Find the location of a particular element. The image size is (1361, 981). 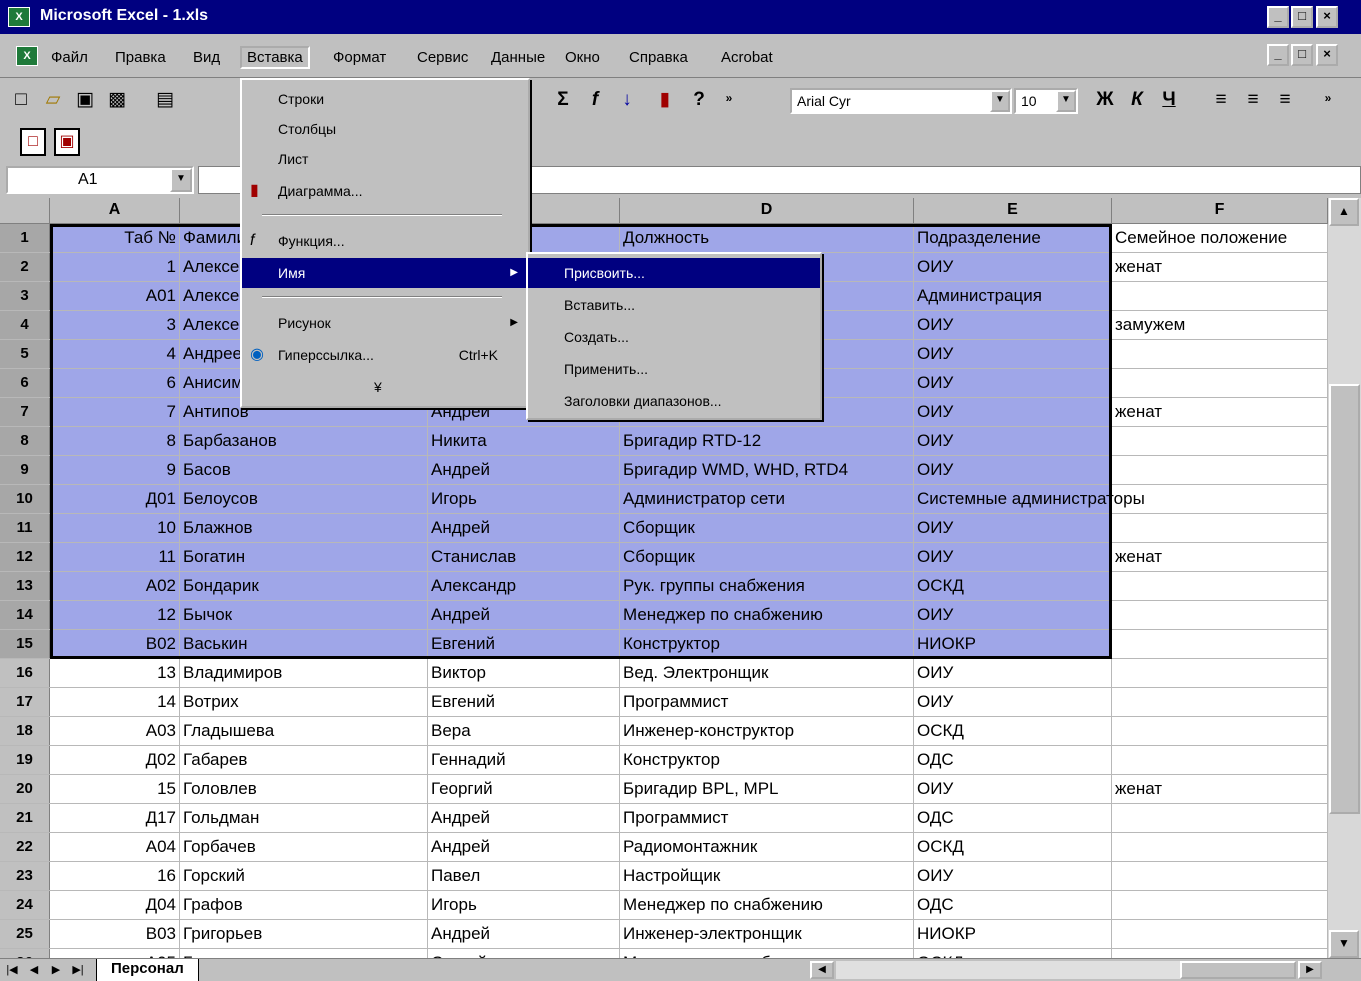

cell-b: Басов is located at coordinates (304, 470).